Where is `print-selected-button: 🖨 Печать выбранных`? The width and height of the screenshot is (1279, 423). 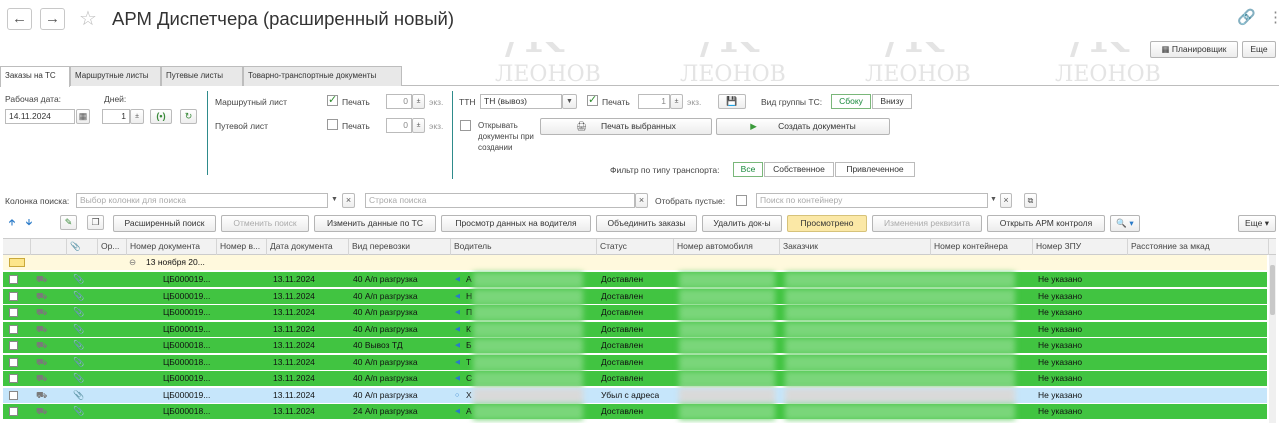
print-selected-button: 🖨 Печать выбранных is located at coordinates (626, 126).